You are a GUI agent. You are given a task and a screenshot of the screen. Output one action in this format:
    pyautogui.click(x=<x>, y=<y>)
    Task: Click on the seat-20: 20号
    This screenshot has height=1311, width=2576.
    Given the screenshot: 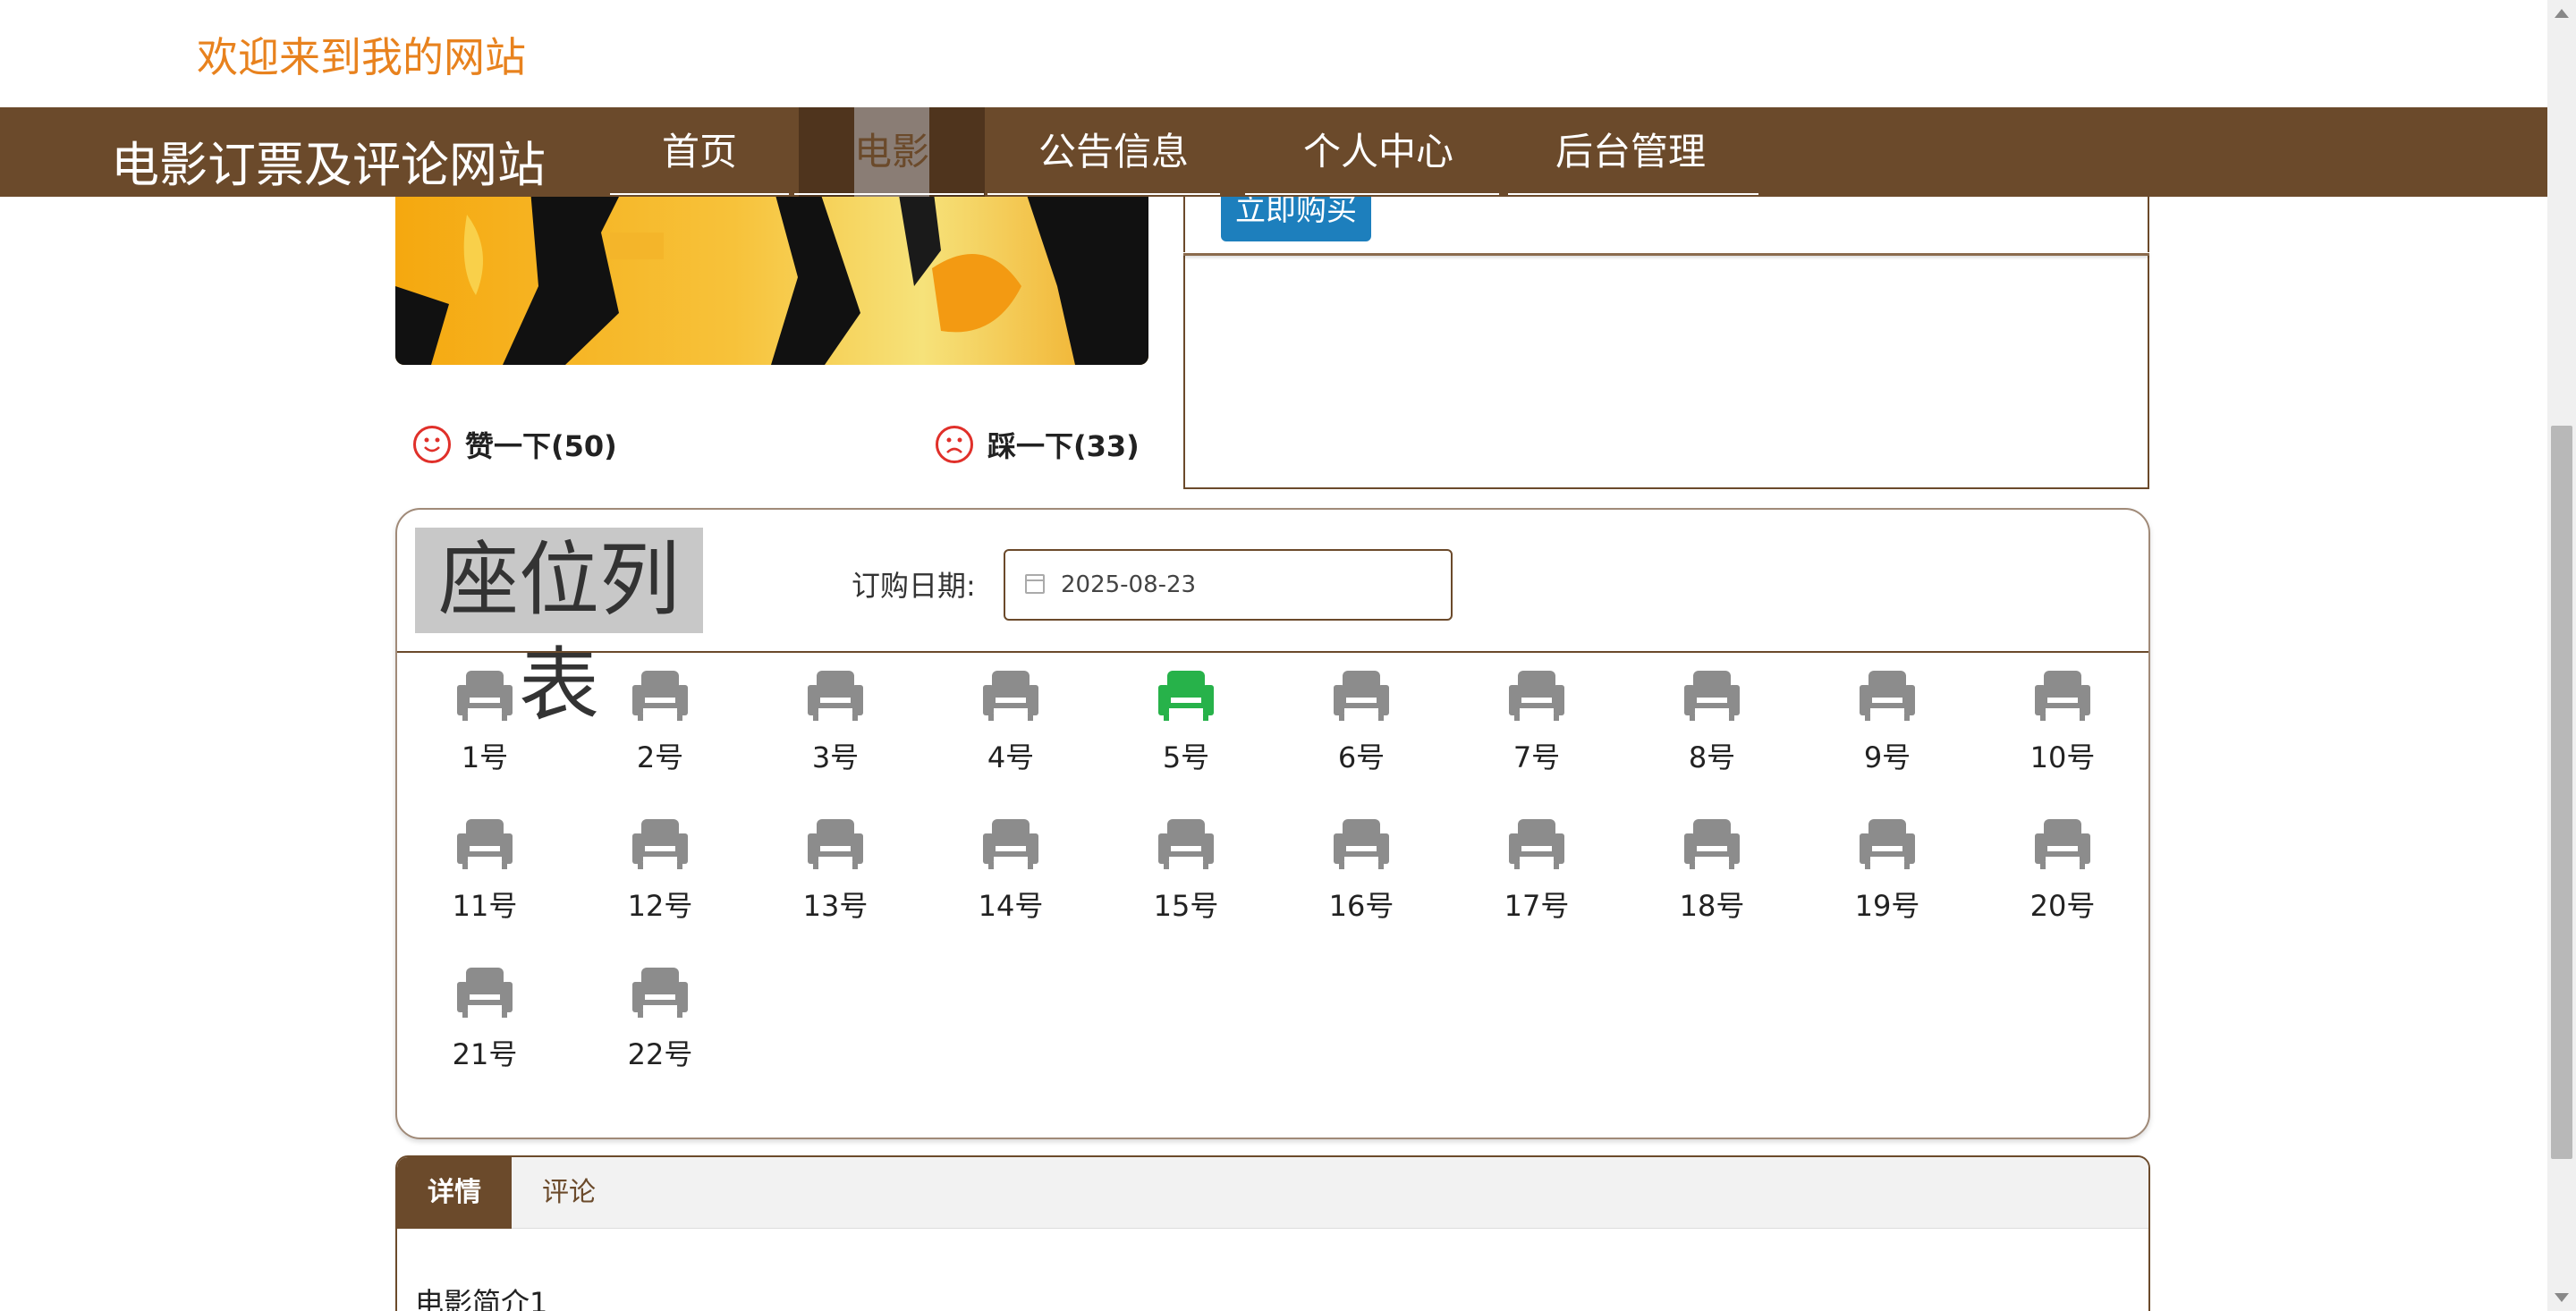 What is the action you would take?
    pyautogui.click(x=2062, y=871)
    